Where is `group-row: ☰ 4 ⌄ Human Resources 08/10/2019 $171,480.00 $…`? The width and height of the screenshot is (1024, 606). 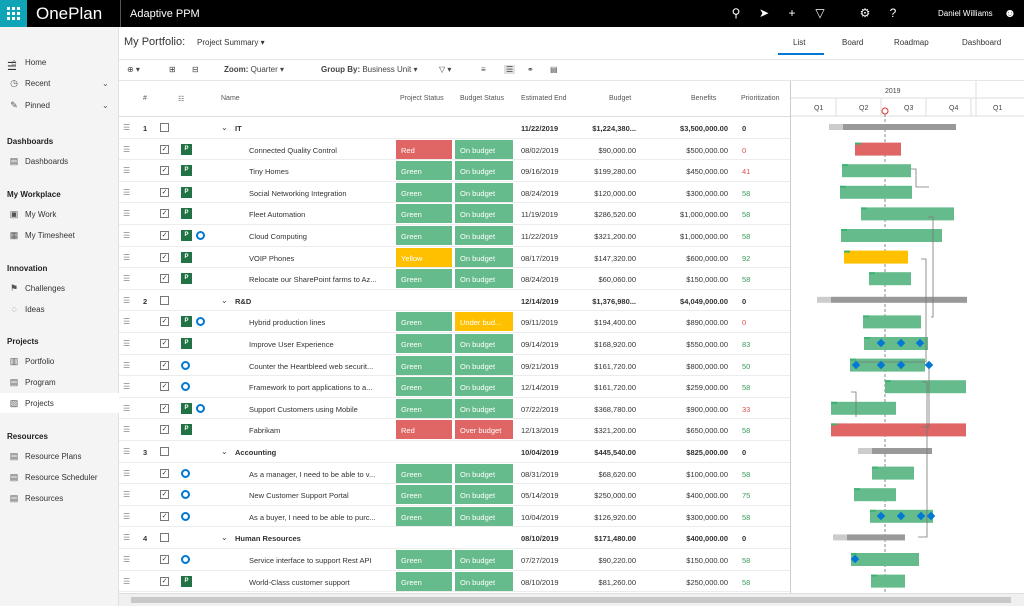
group-row: ☰ 4 ⌄ Human Resources 08/10/2019 $171,480.00 $… is located at coordinates (454, 538).